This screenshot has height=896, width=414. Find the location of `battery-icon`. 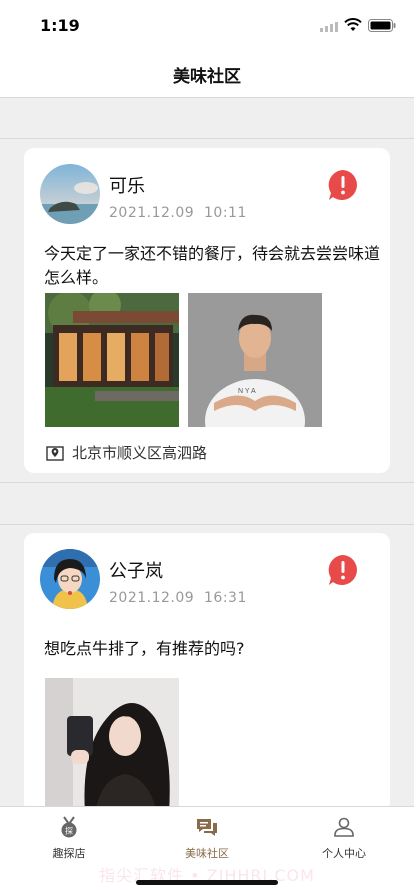

battery-icon is located at coordinates (382, 25).